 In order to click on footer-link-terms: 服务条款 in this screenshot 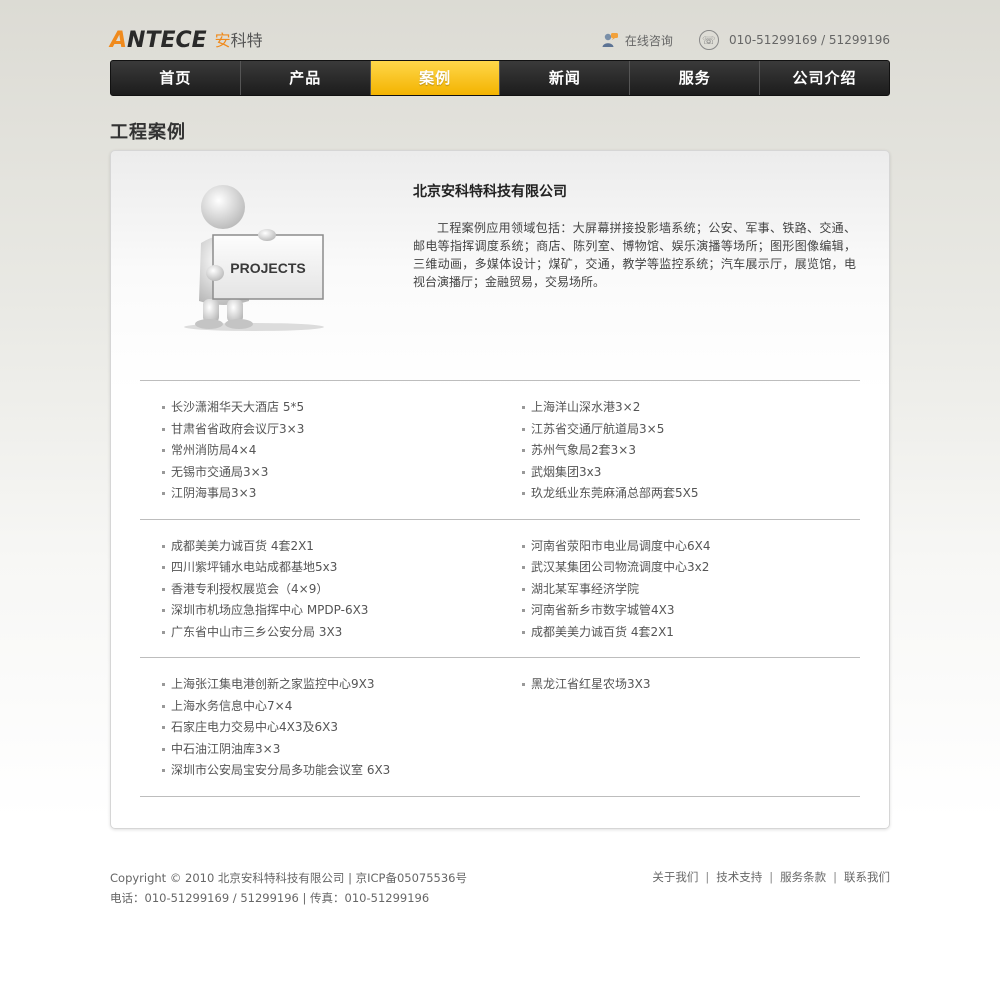, I will do `click(803, 877)`.